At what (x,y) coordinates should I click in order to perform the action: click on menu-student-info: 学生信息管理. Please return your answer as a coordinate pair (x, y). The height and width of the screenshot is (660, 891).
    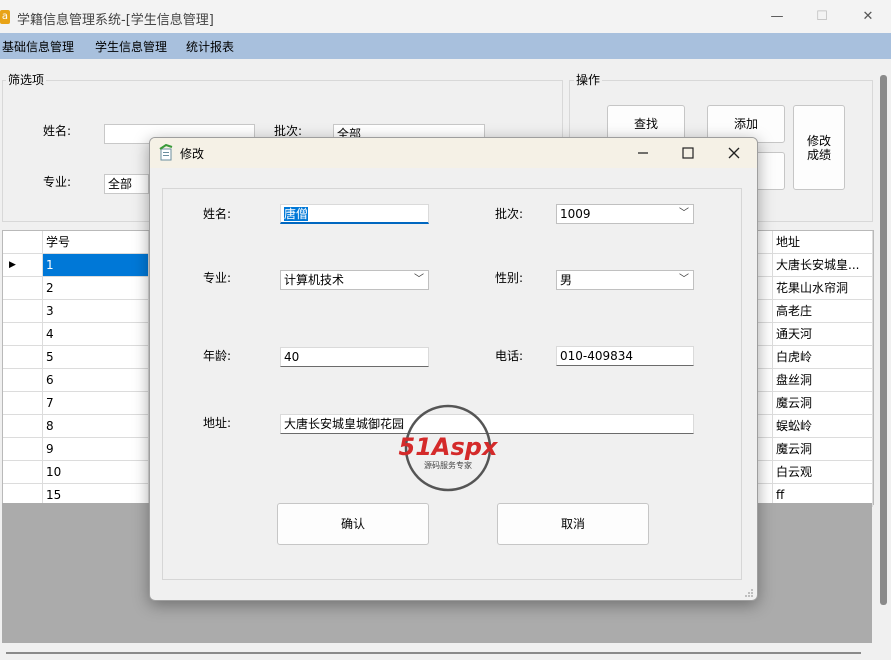
    Looking at the image, I should click on (131, 46).